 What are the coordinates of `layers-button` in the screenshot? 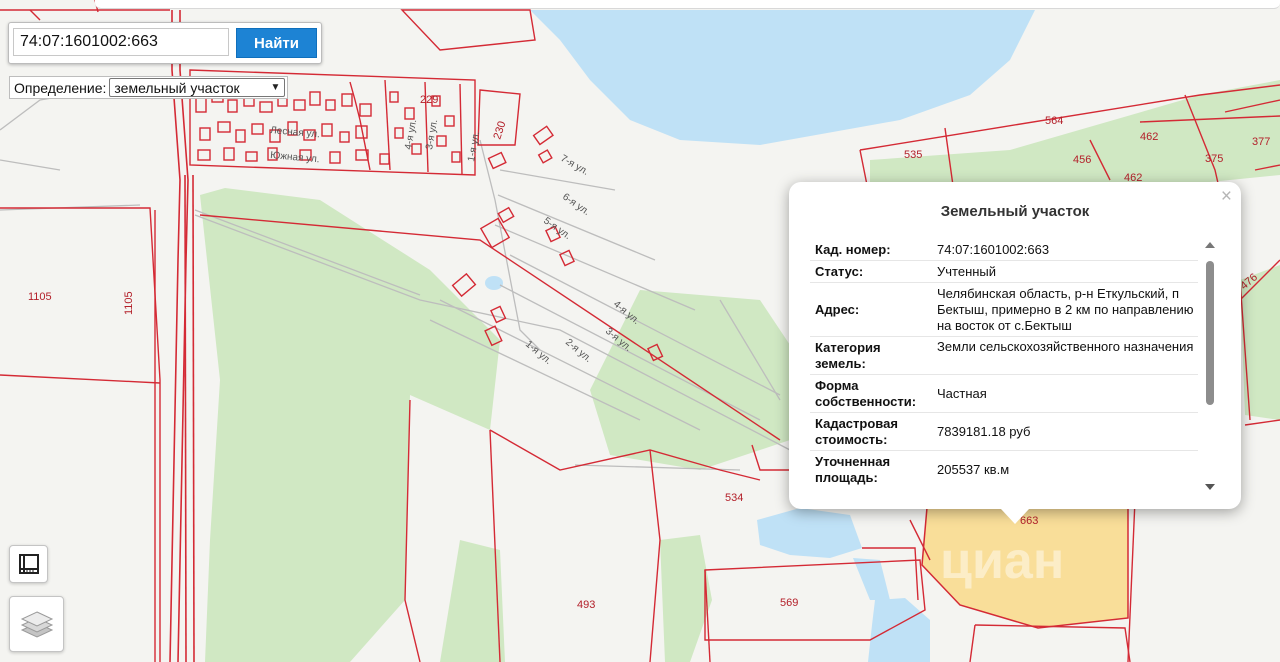 It's located at (36, 624).